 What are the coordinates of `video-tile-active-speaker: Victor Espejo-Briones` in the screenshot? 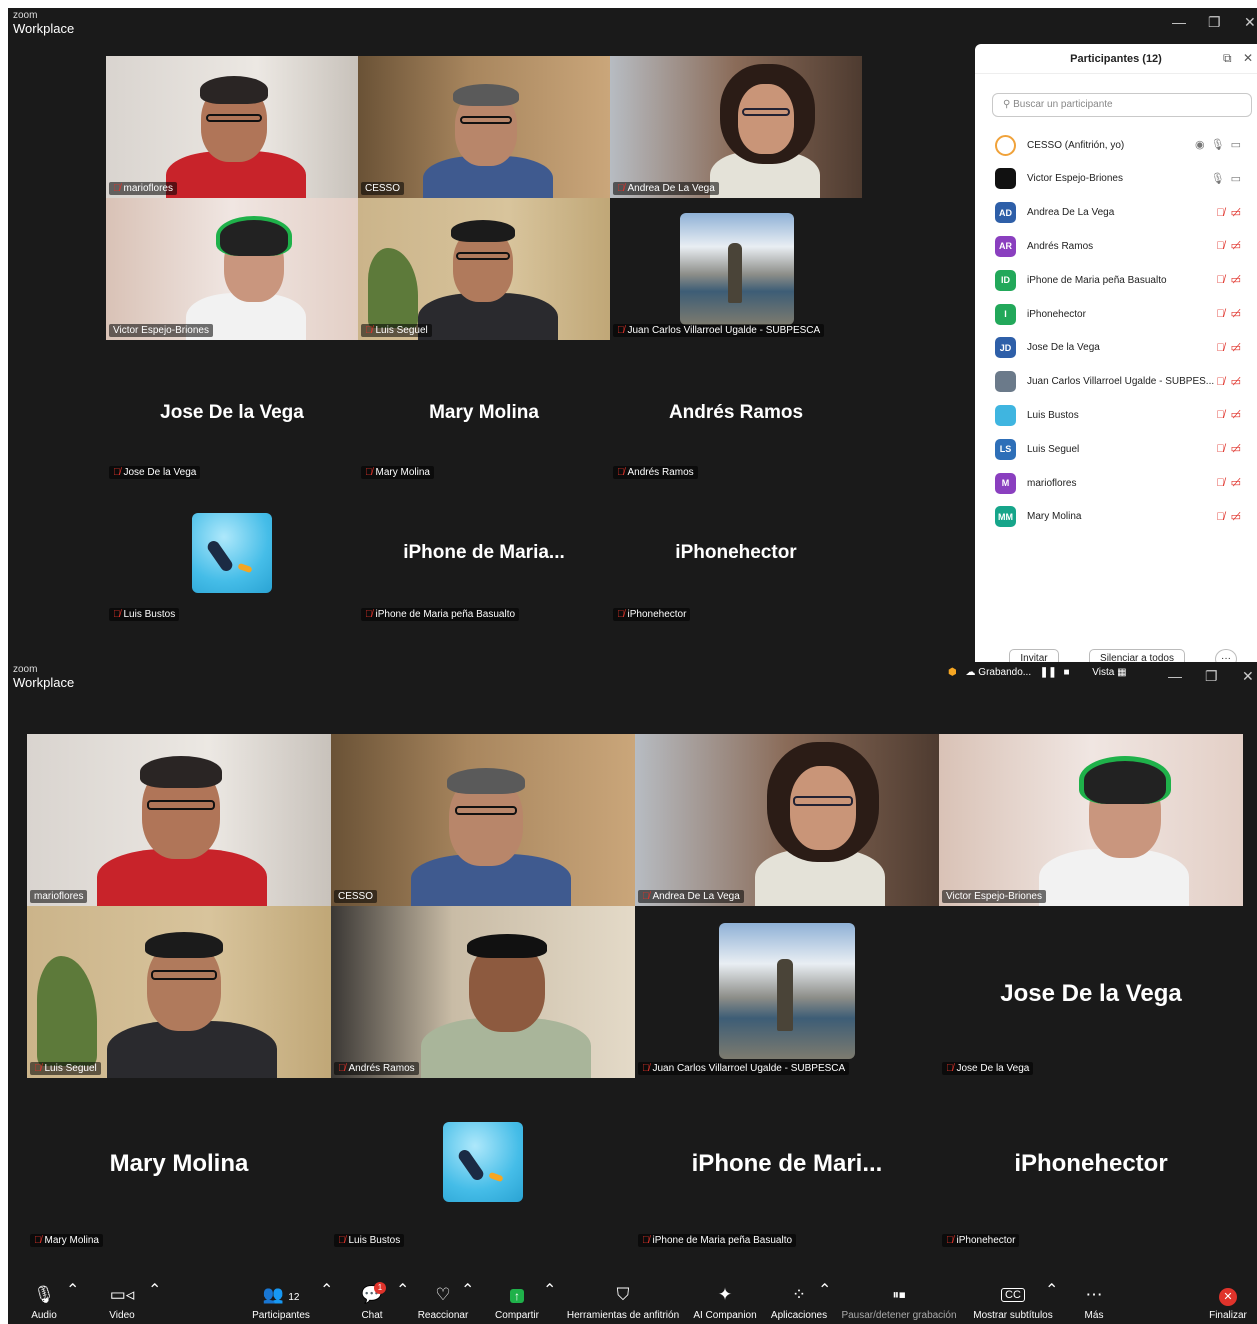 It's located at (232, 269).